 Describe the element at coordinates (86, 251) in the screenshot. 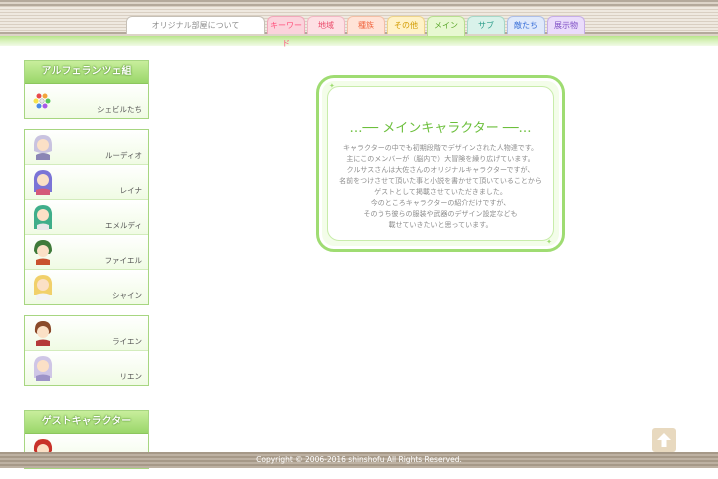

I see `sidebar-item-fire: ファイエル` at that location.